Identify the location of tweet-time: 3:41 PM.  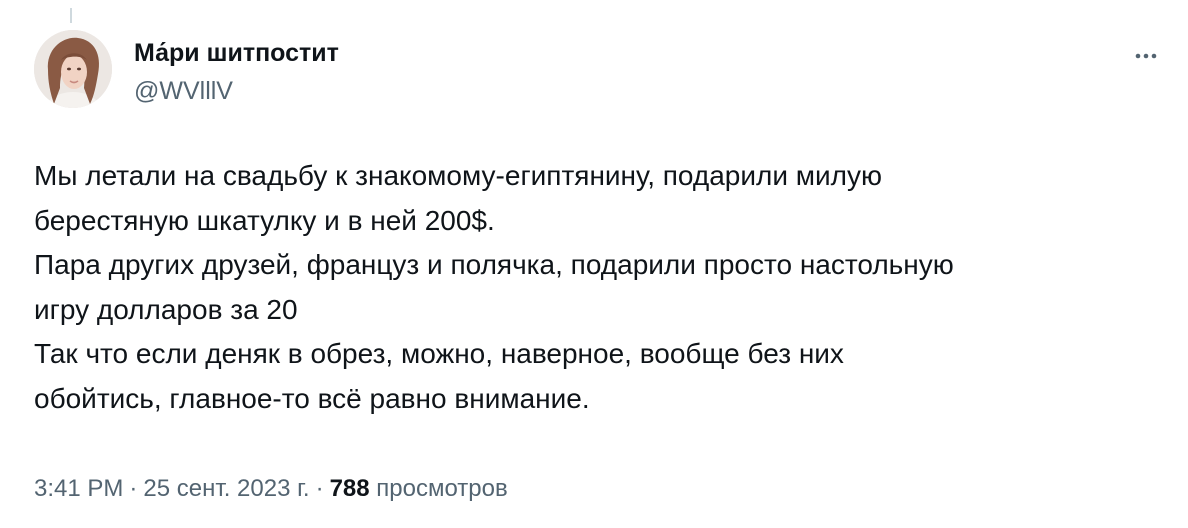
(78, 488).